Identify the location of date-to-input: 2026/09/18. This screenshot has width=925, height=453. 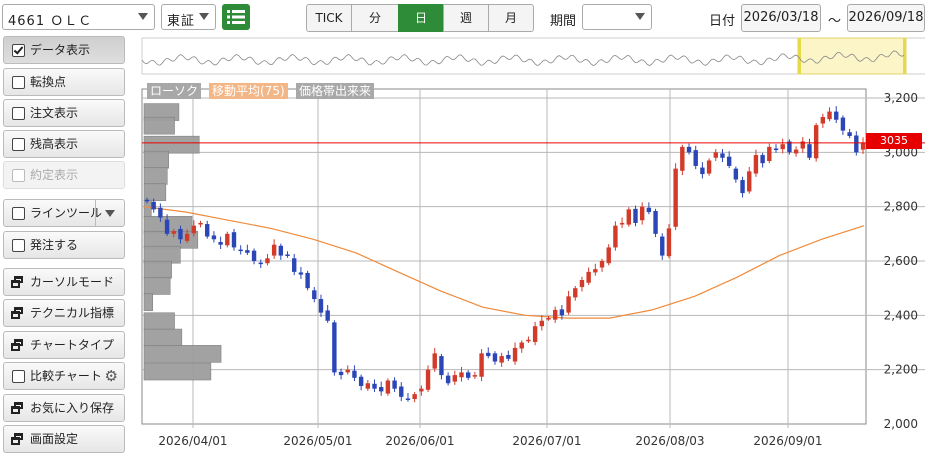
(886, 18).